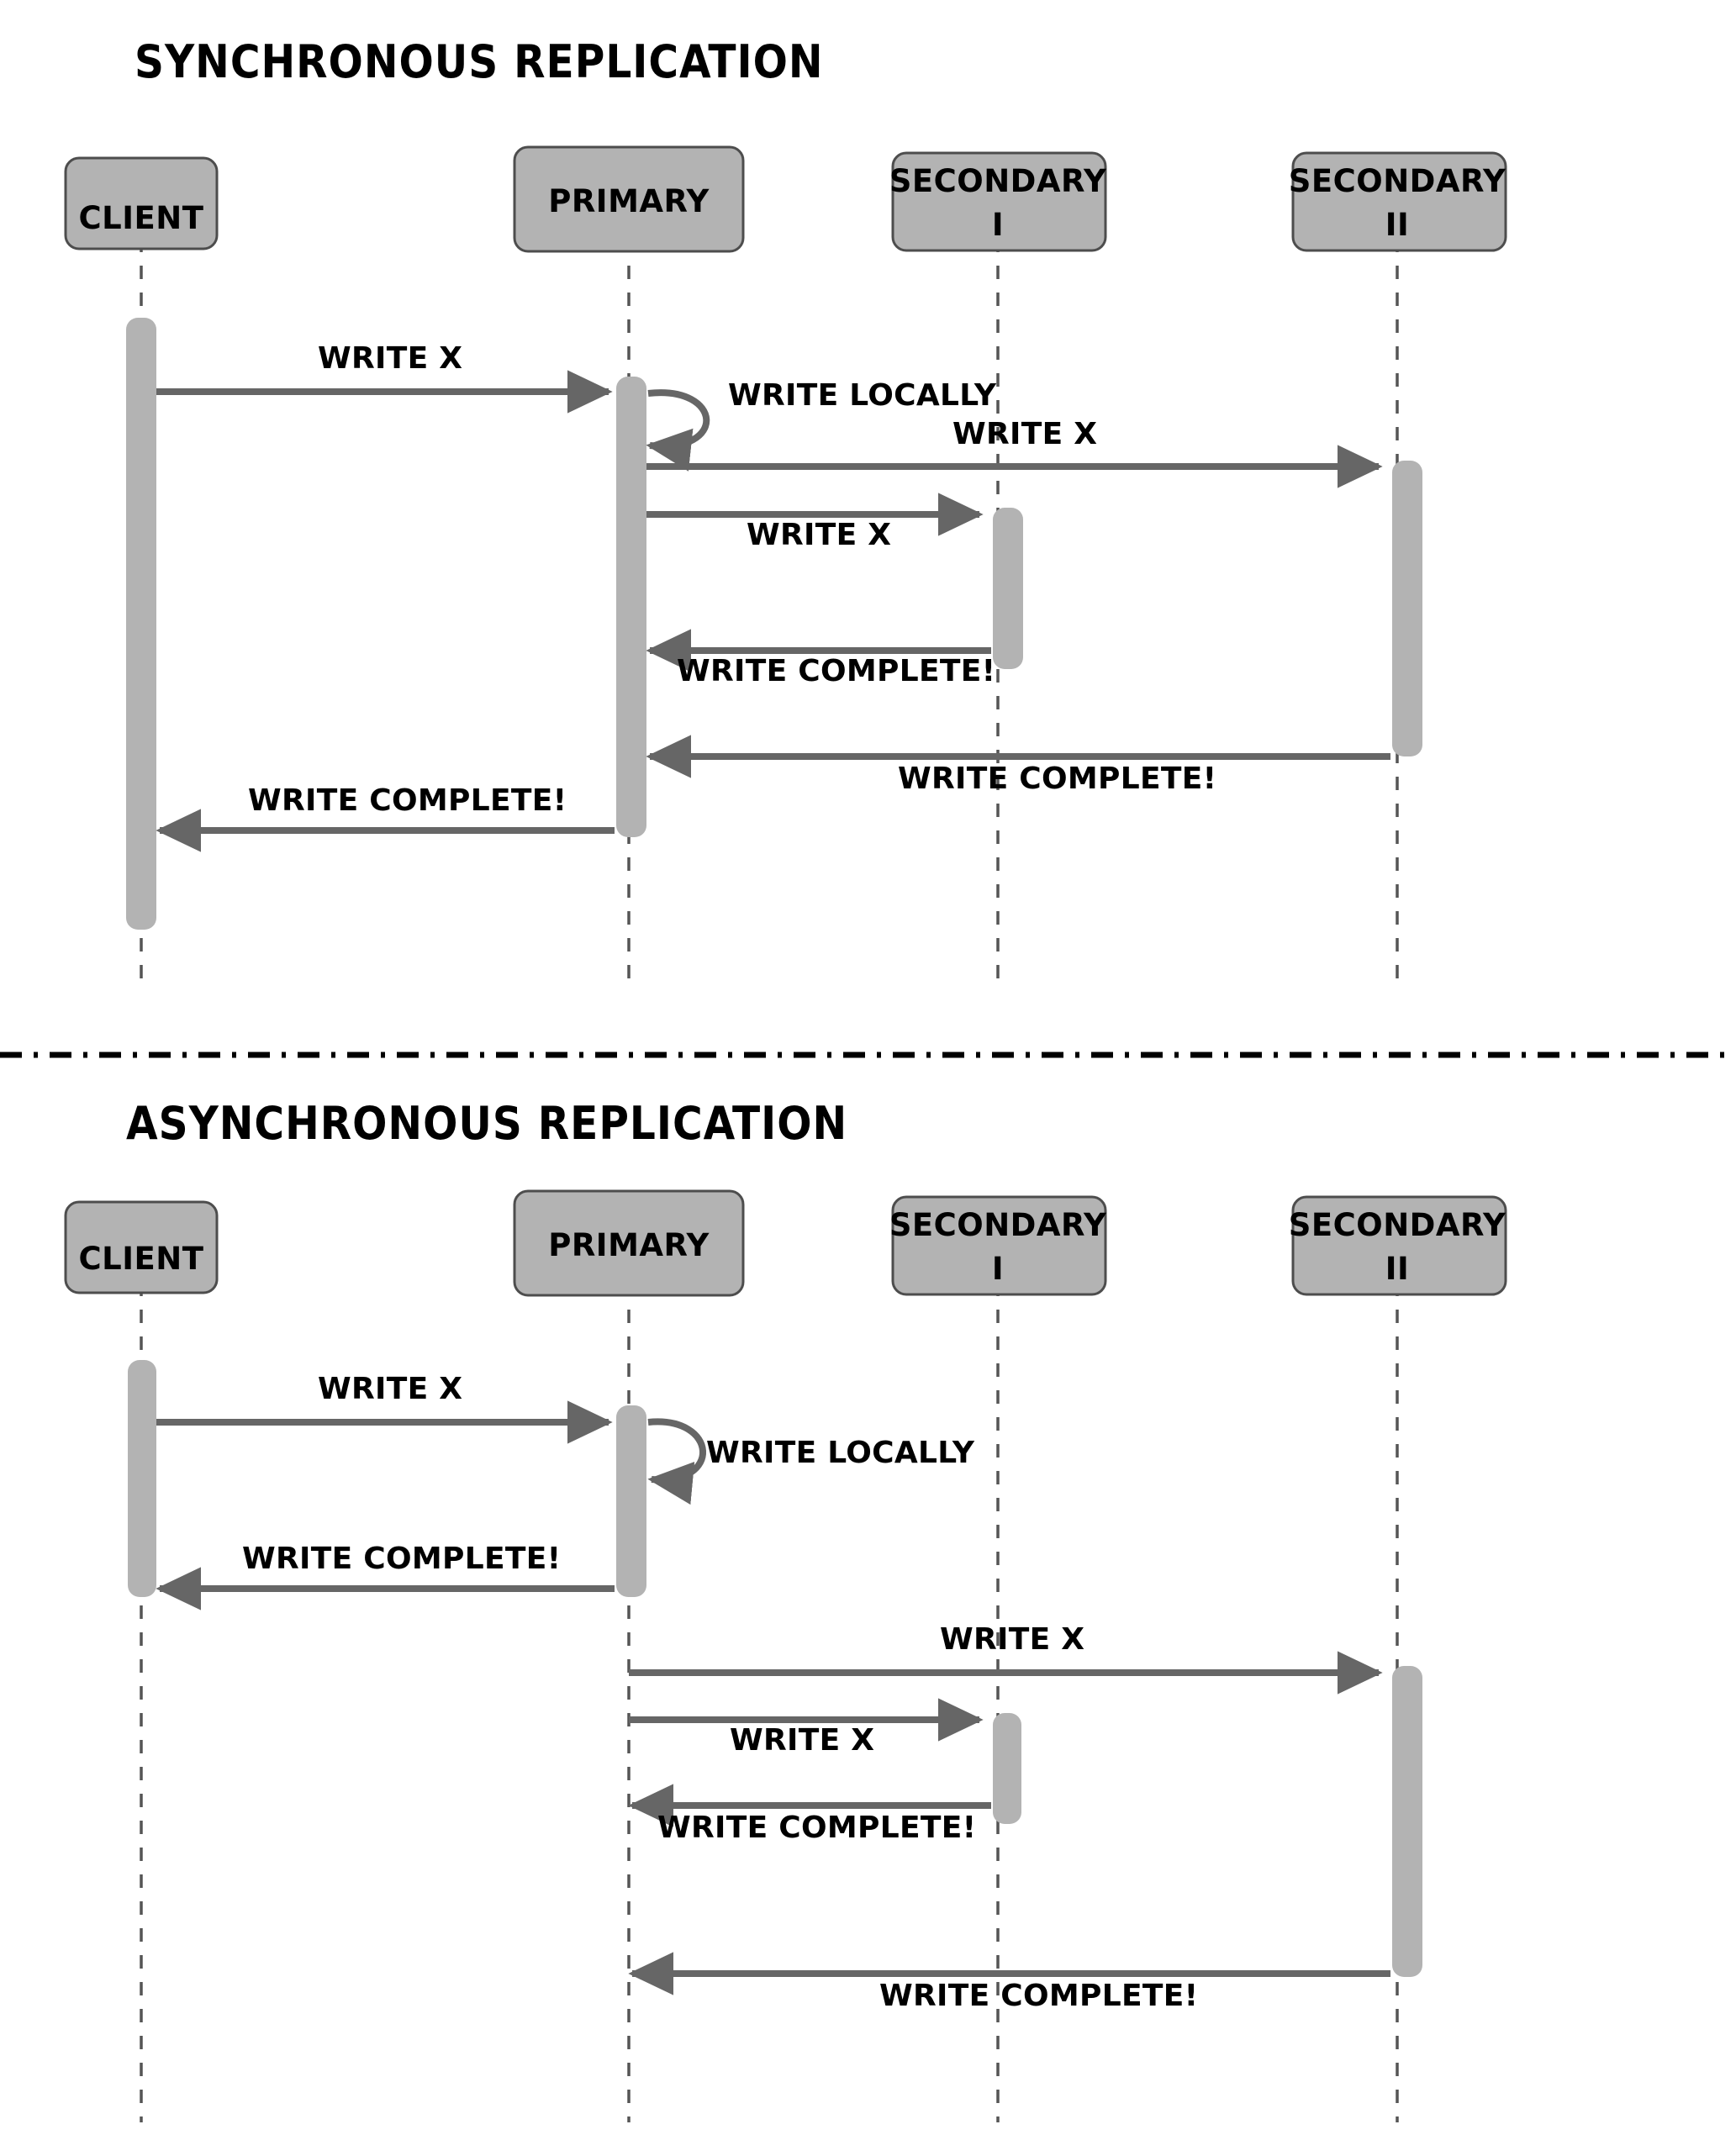 The image size is (1736, 2156). I want to click on participant-label-secondary-ii-async-line1: SECONDARY, so click(1397, 1225).